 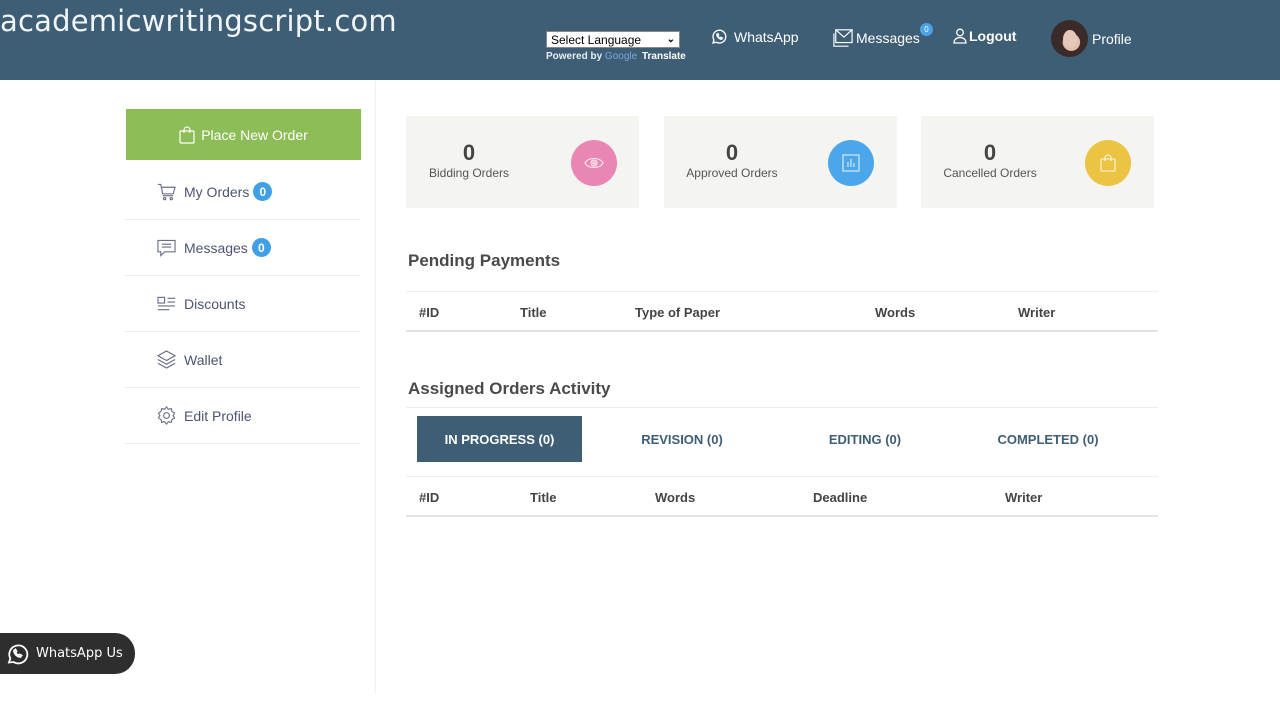 I want to click on language-select-value: Select Language, so click(x=596, y=39).